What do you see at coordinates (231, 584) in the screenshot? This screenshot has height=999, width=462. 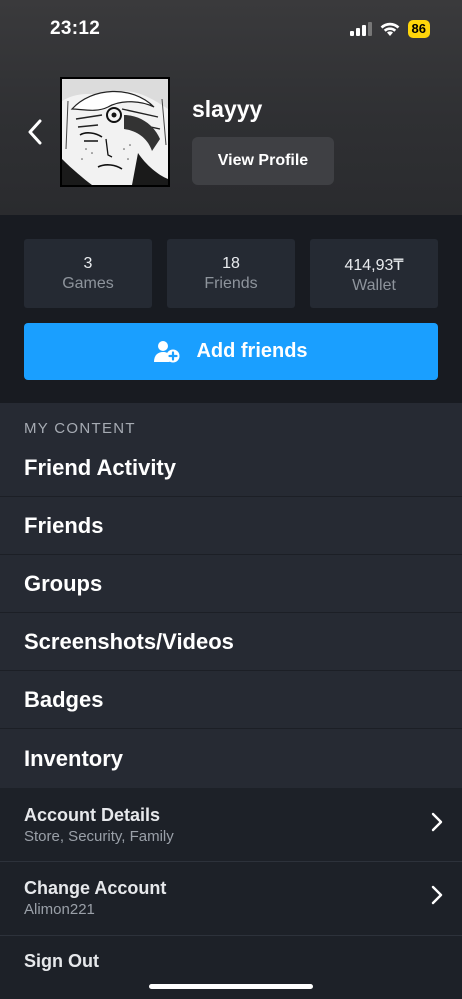 I see `menu-item-groups: Groups` at bounding box center [231, 584].